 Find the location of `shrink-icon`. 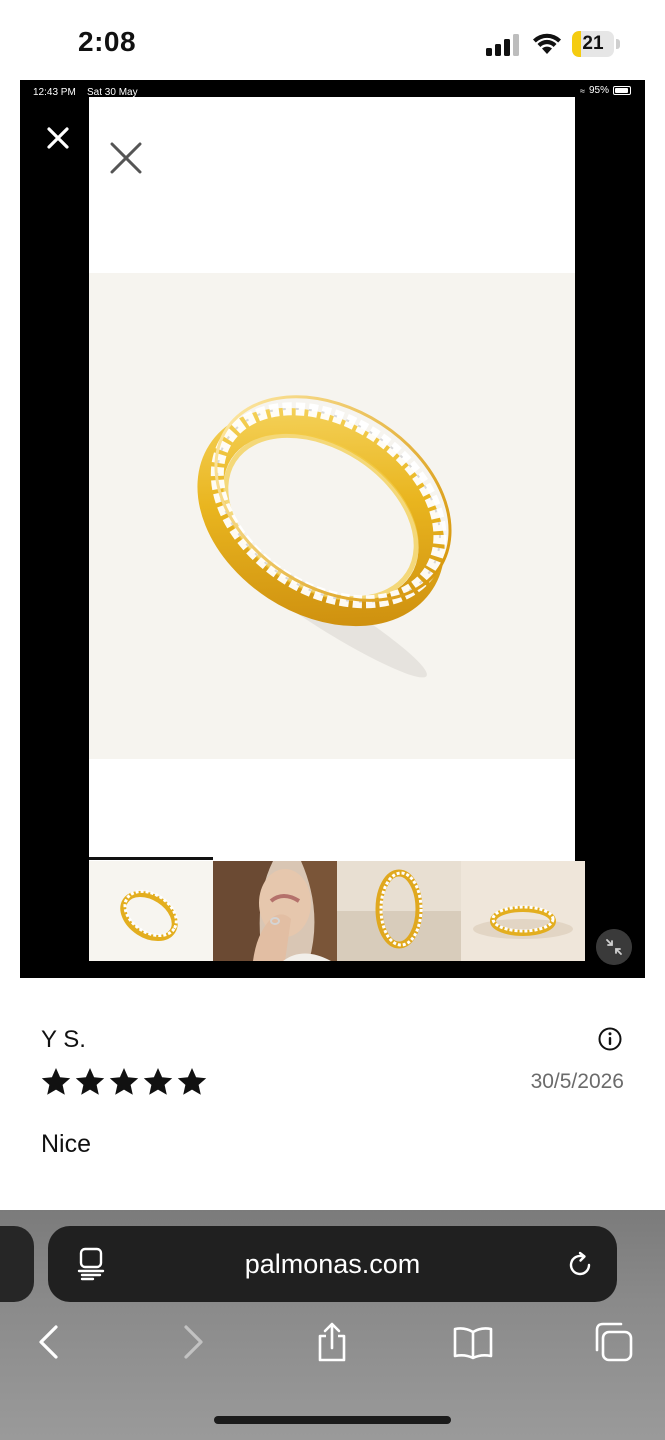

shrink-icon is located at coordinates (614, 947).